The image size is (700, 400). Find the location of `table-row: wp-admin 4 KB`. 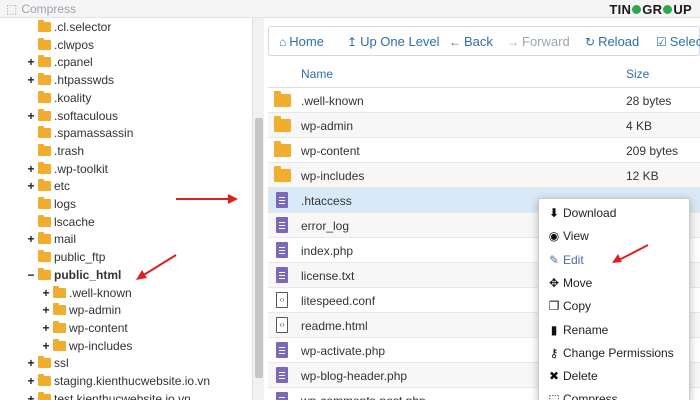

table-row: wp-admin 4 KB is located at coordinates (484, 125).